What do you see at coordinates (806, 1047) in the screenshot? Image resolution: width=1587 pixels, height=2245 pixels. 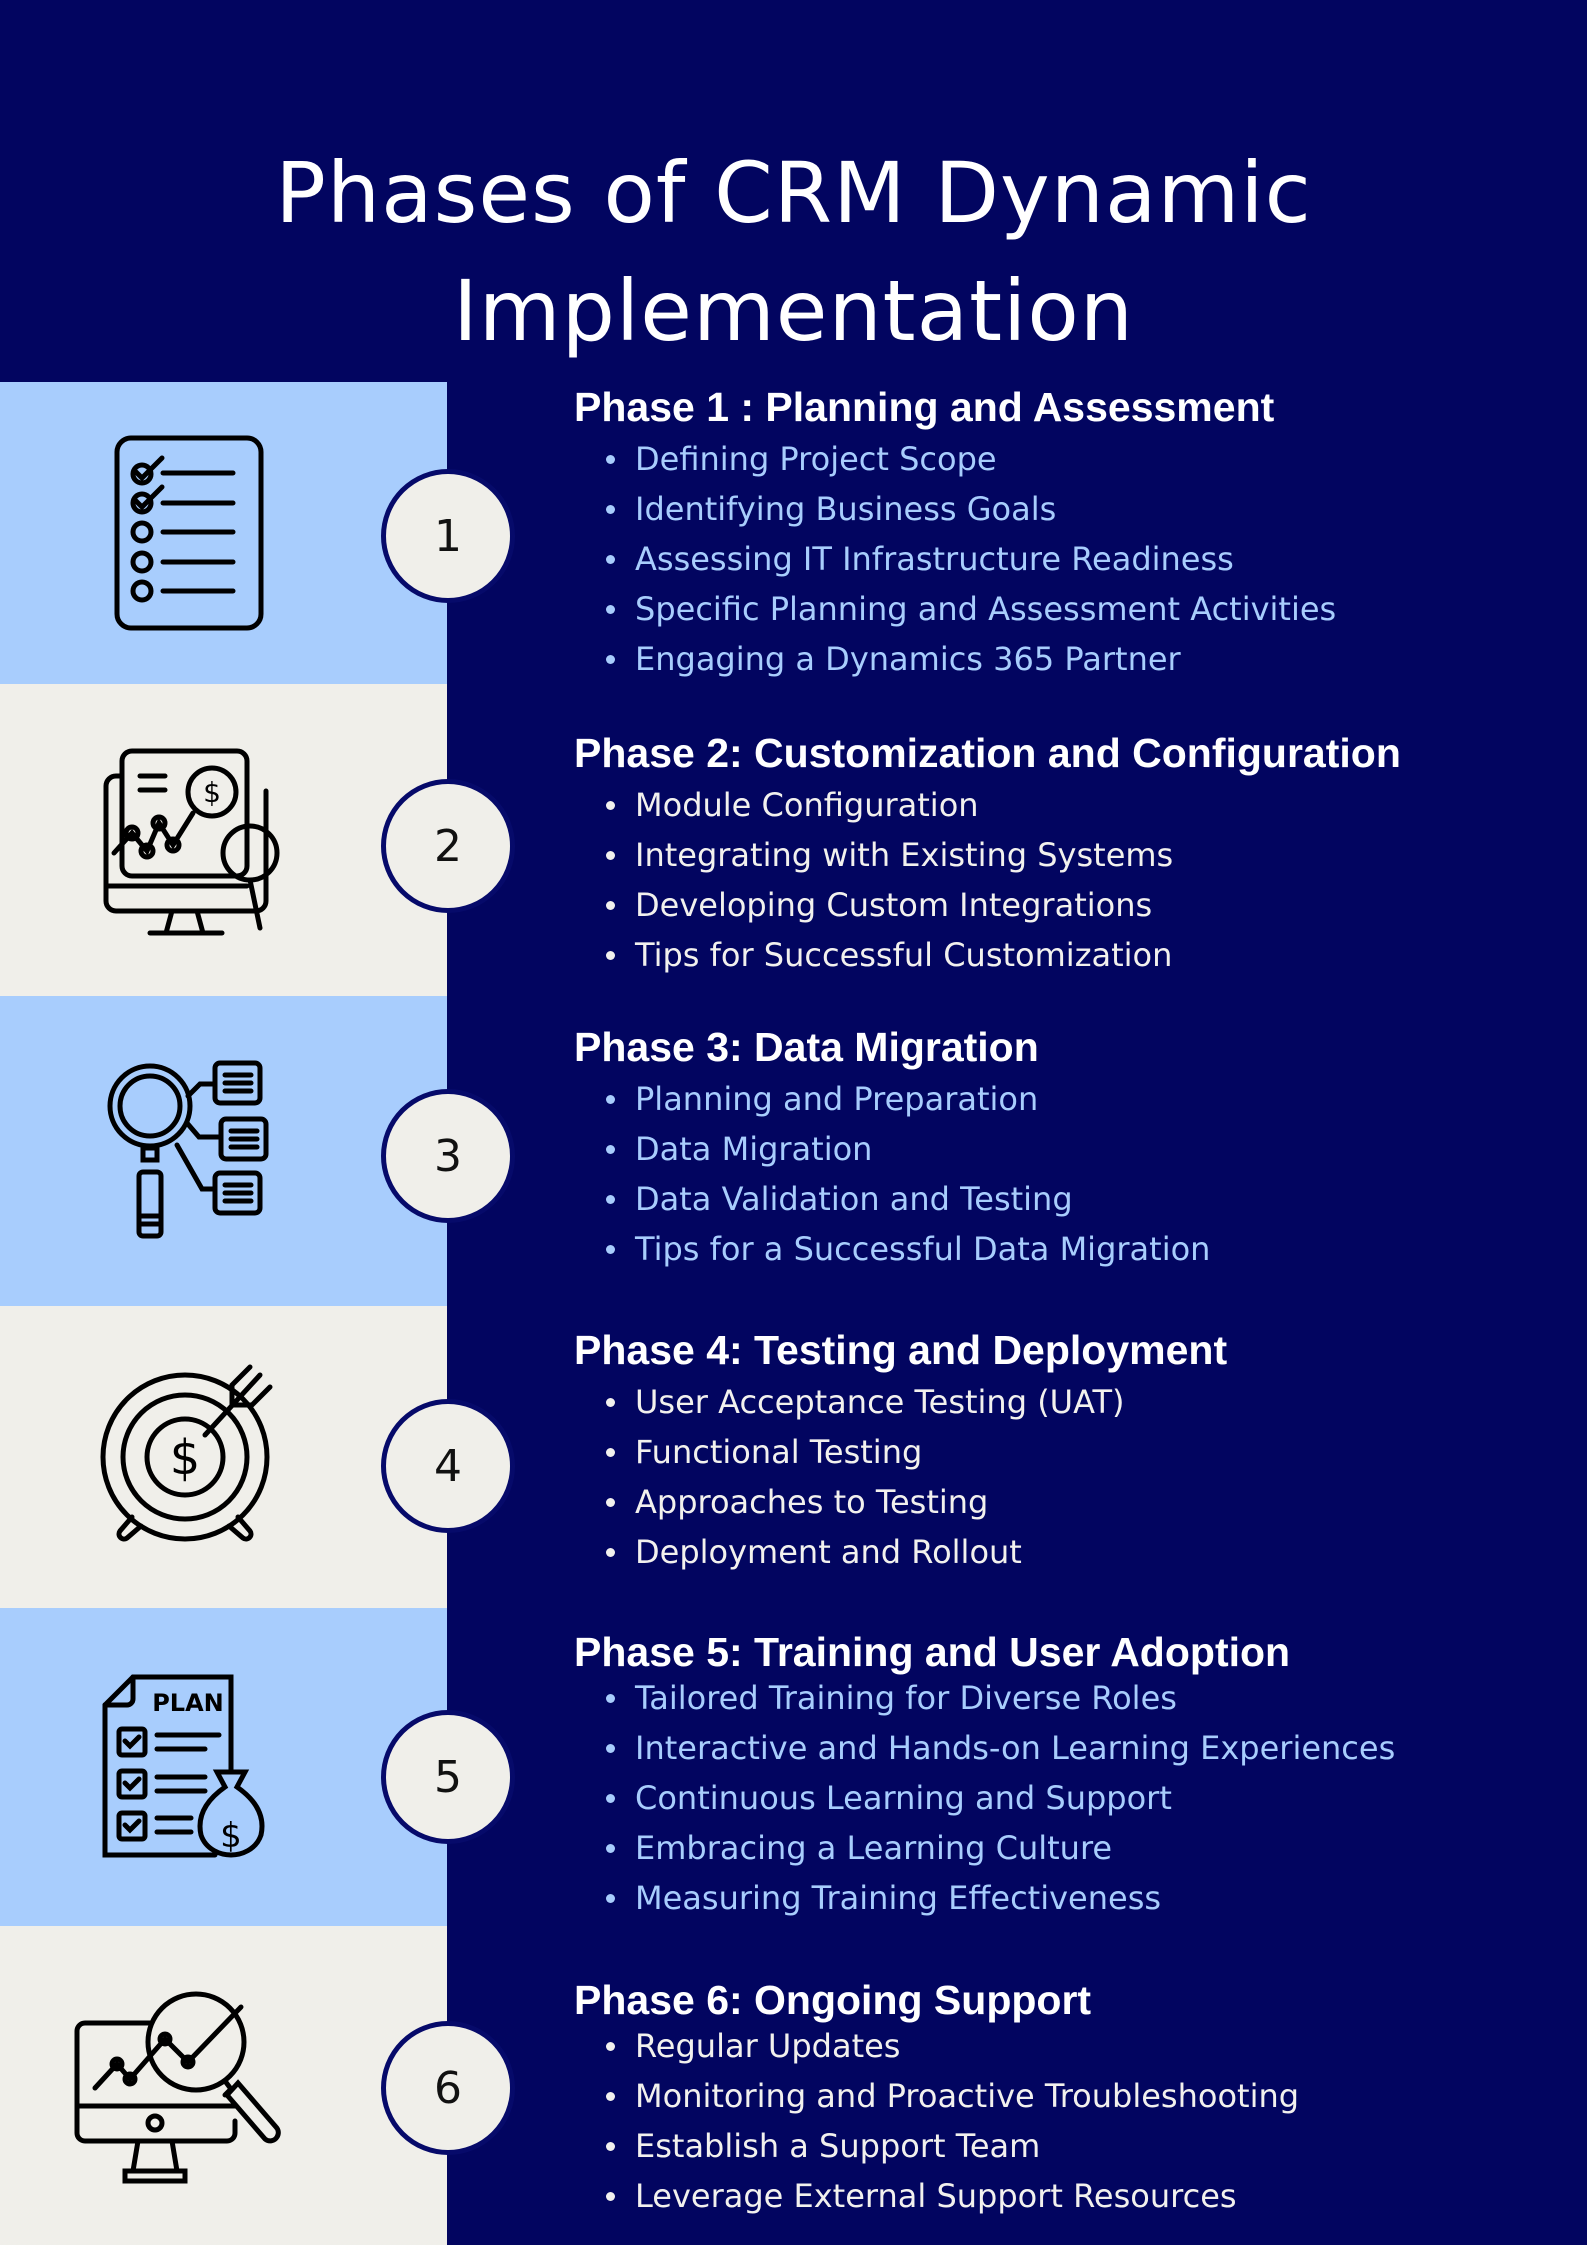 I see `phase-3-heading: Phase 3: Data Migration` at bounding box center [806, 1047].